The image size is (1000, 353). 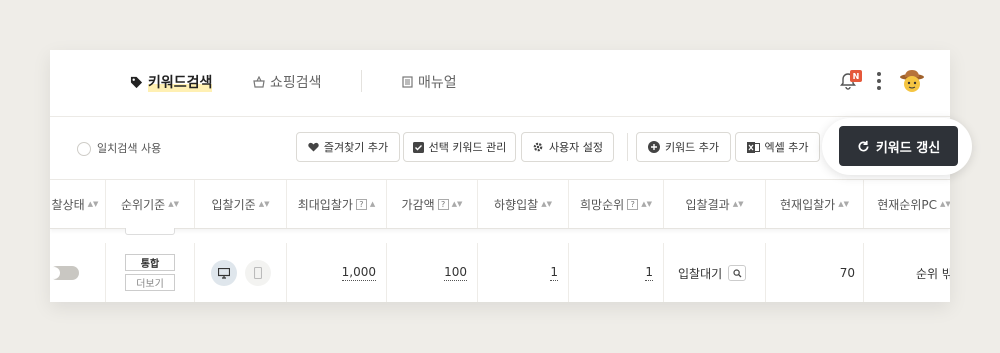 I want to click on column-bid-status: 찰상태 ▲▼, so click(x=78, y=204).